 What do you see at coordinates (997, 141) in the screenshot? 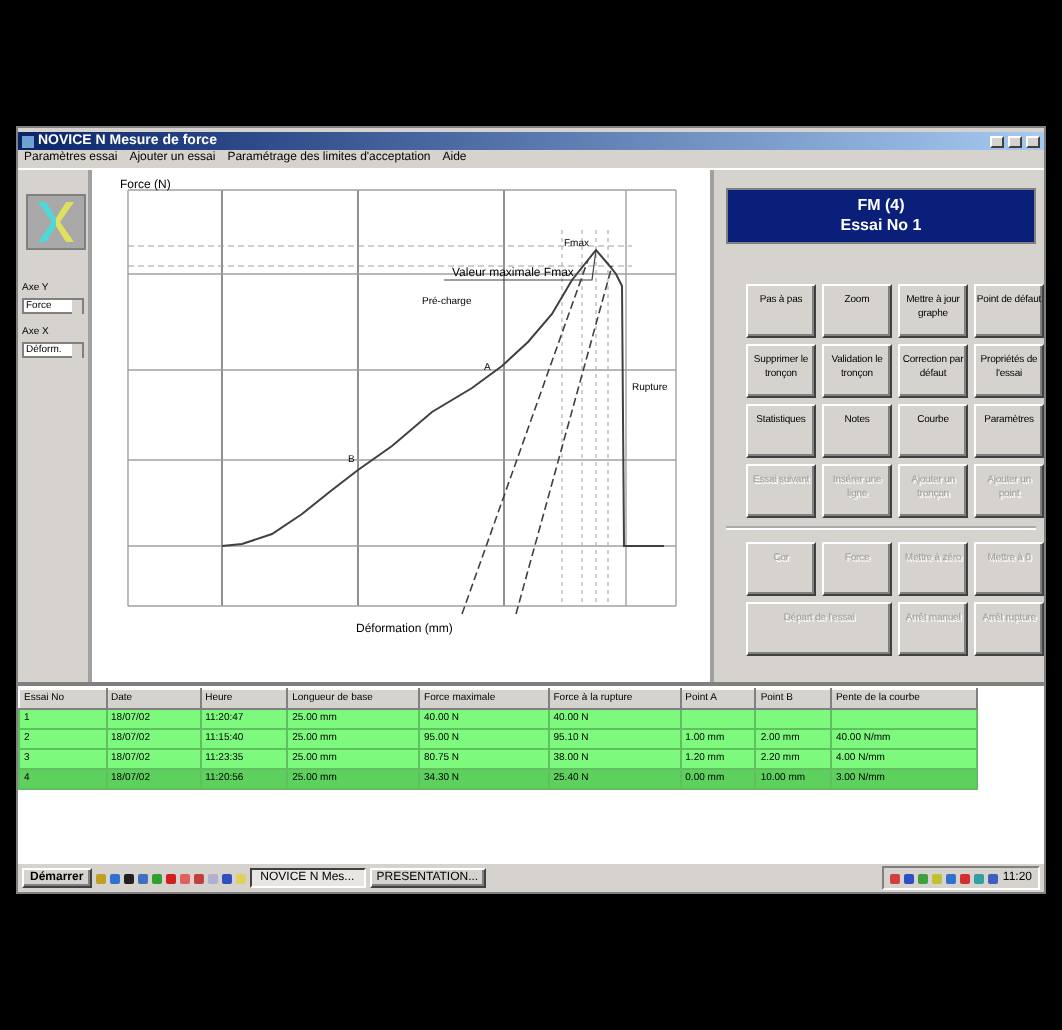
I see `minimize-button` at bounding box center [997, 141].